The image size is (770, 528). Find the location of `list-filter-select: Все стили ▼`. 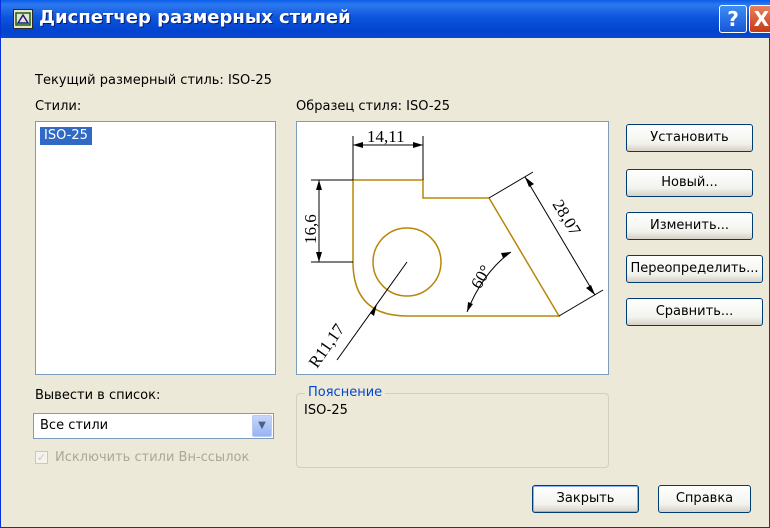

list-filter-select: Все стили ▼ is located at coordinates (153, 426).